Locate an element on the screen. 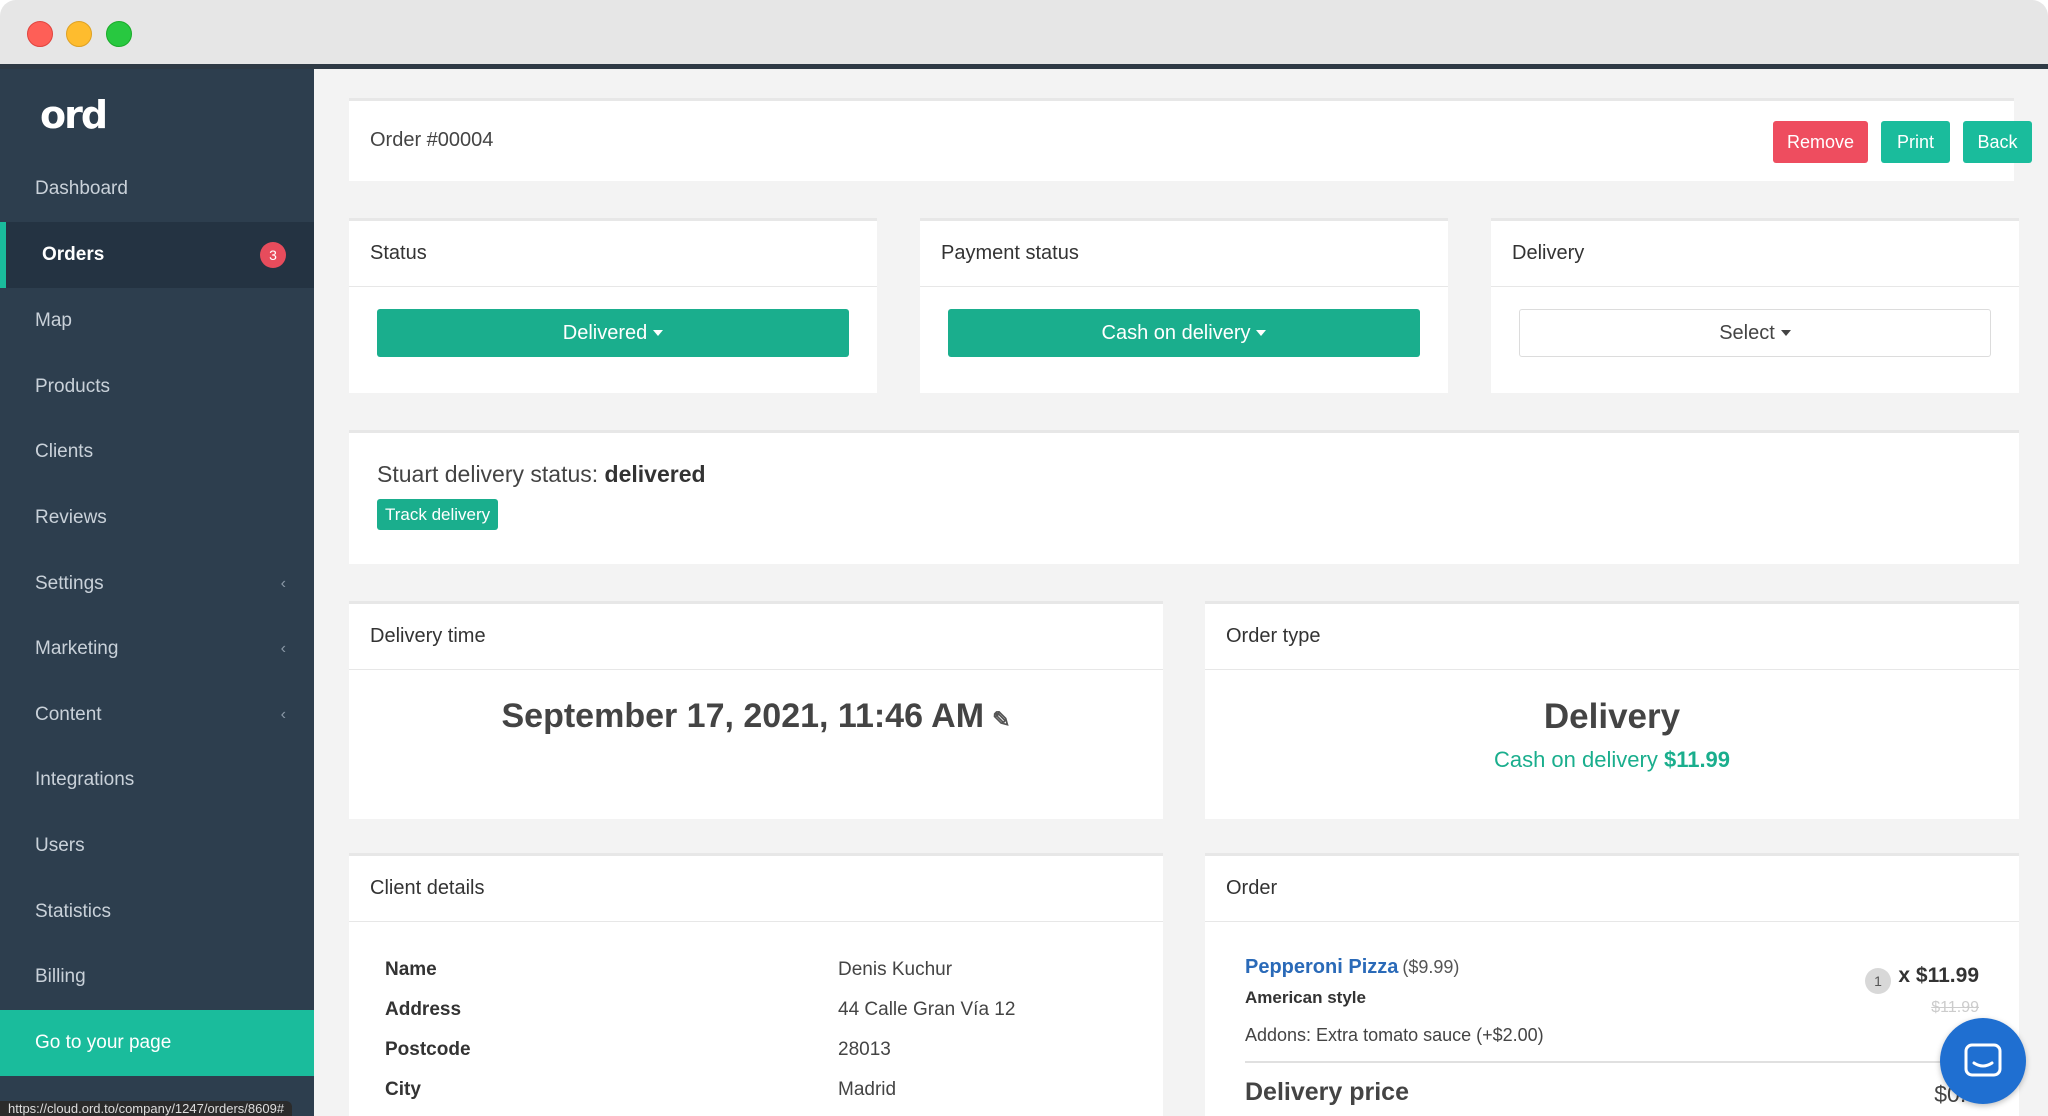  order-item-style: American style is located at coordinates (1305, 997).